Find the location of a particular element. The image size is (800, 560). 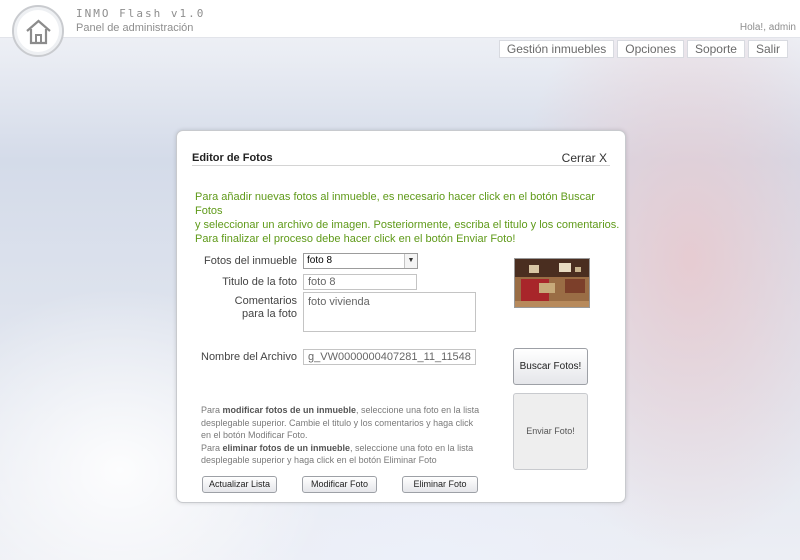

nav-salir: Salir is located at coordinates (767, 49).